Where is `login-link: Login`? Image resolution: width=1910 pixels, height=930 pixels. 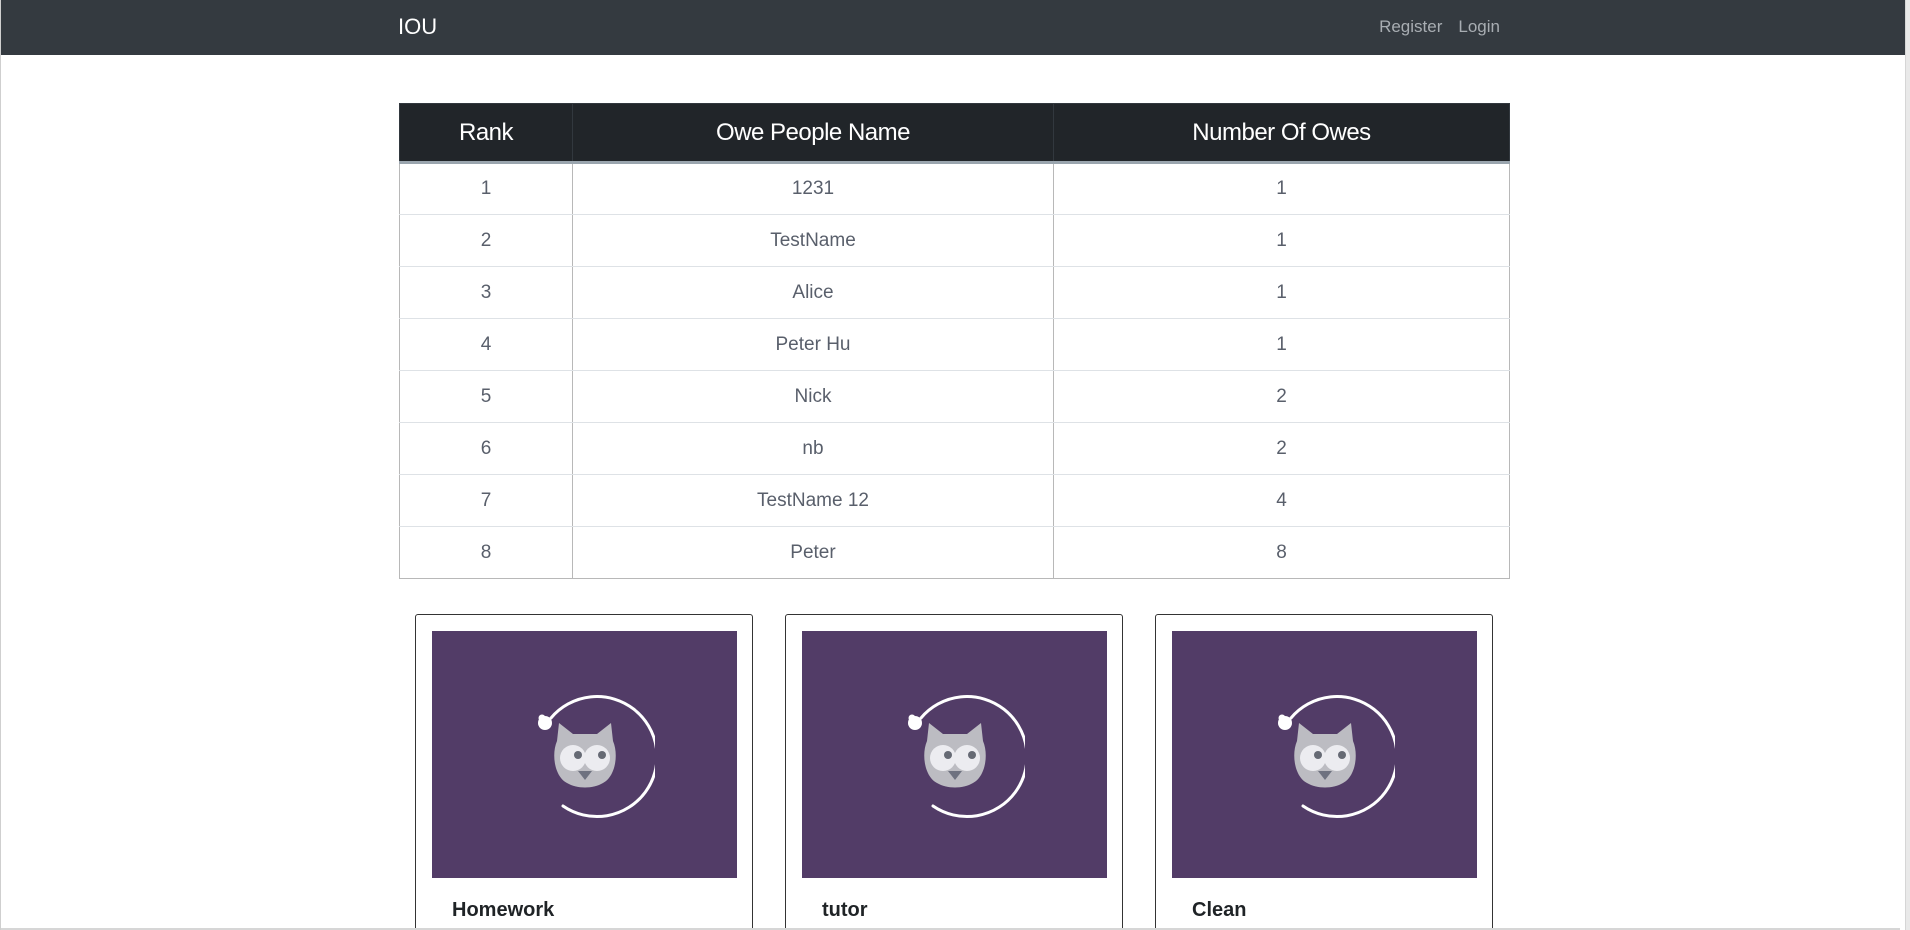 login-link: Login is located at coordinates (1479, 27).